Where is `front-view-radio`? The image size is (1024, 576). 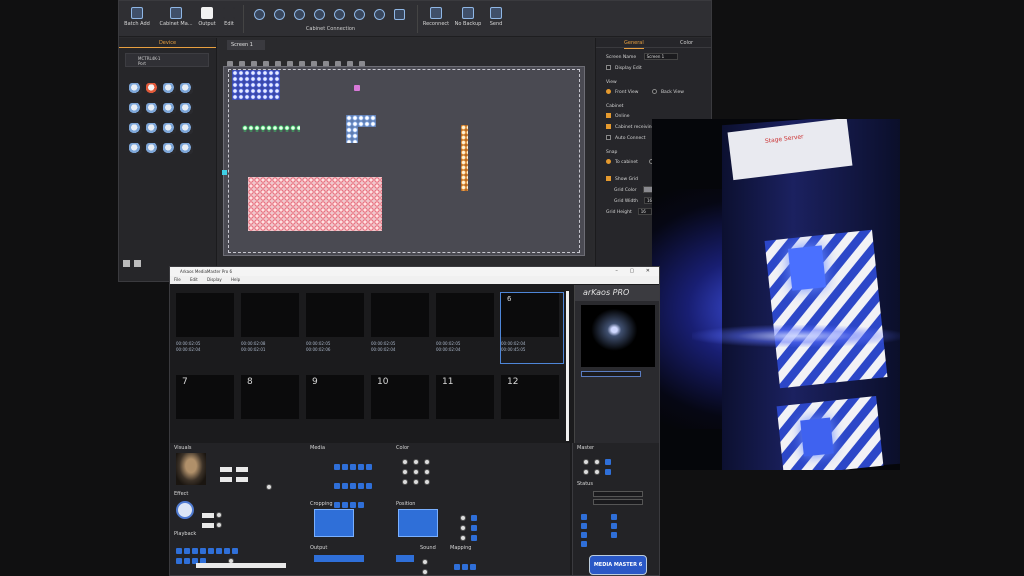
front-view-radio is located at coordinates (608, 91).